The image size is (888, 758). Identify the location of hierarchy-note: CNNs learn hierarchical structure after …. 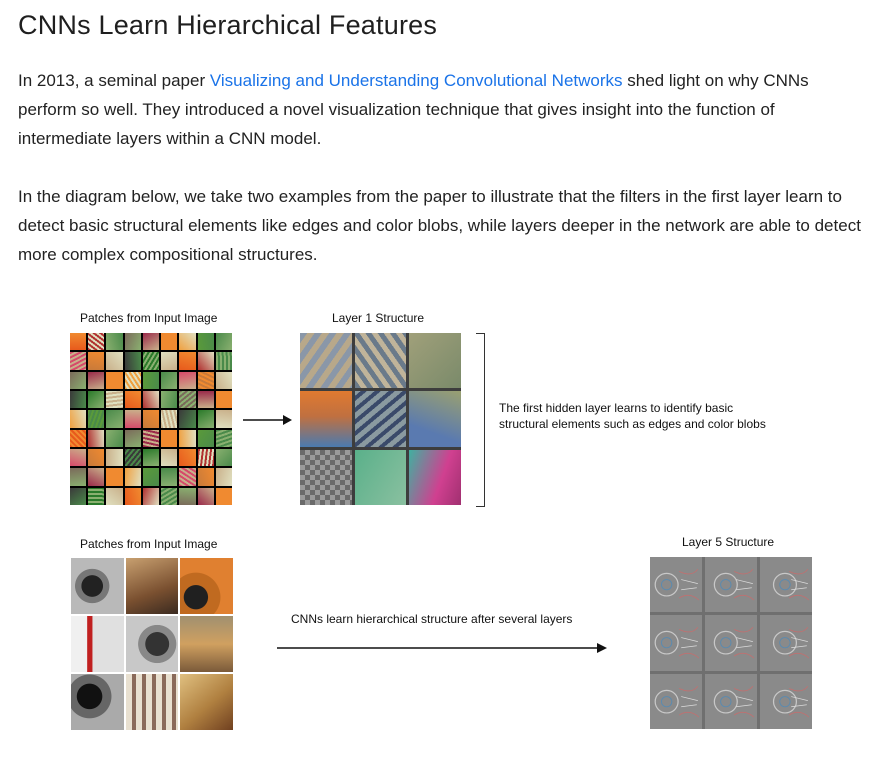
(432, 619).